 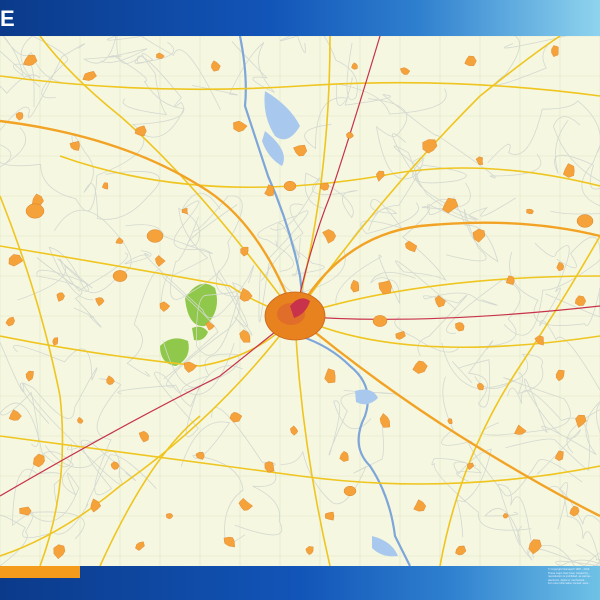 I want to click on map-title: E, so click(x=8, y=18).